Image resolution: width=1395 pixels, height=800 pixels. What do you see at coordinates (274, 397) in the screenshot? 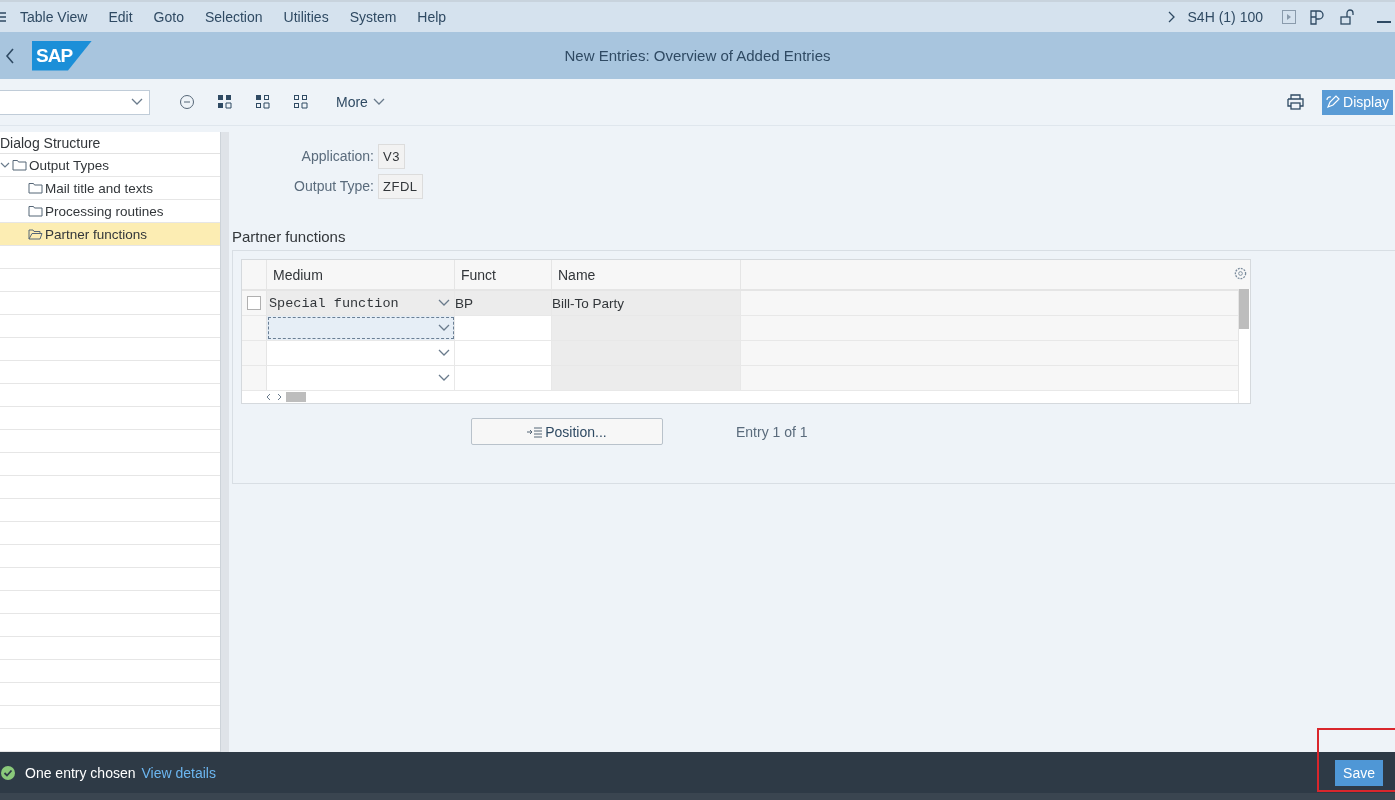
I see `scroll-arrows-icon` at bounding box center [274, 397].